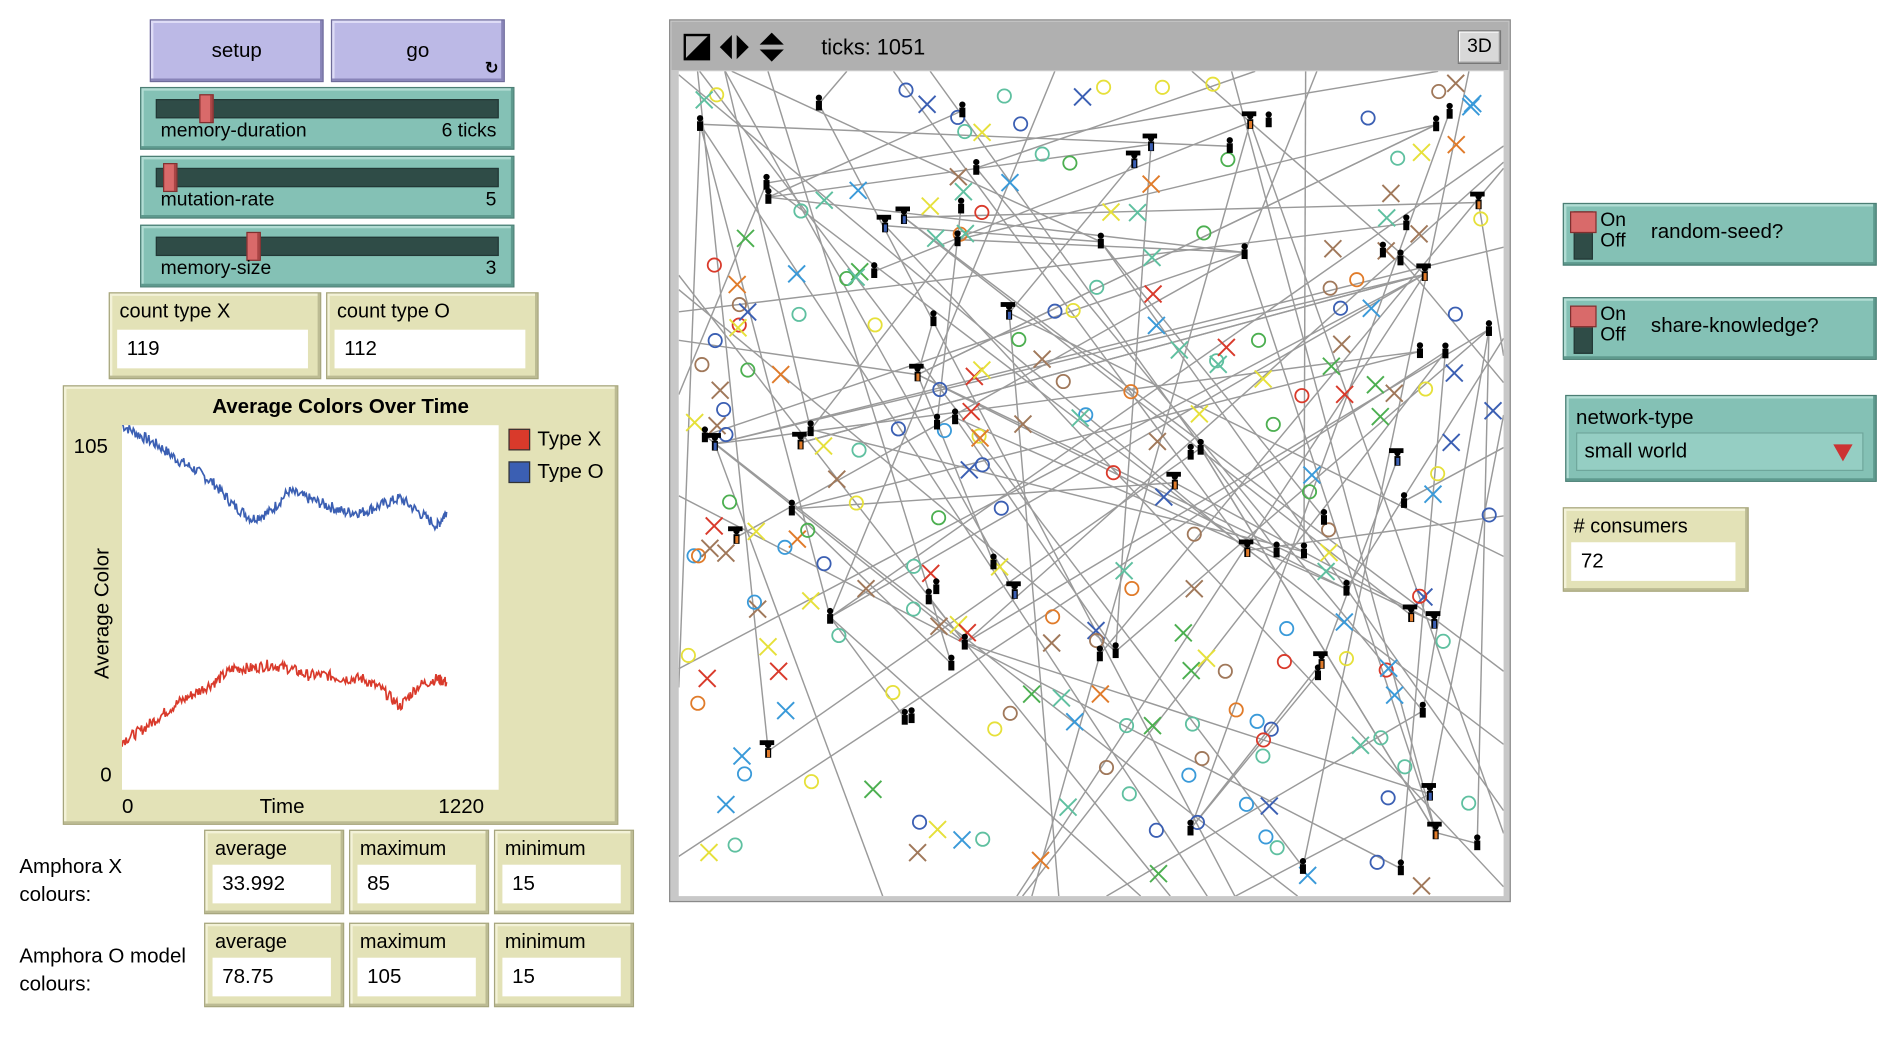 The height and width of the screenshot is (1060, 1884). I want to click on setup-button: setup, so click(236, 51).